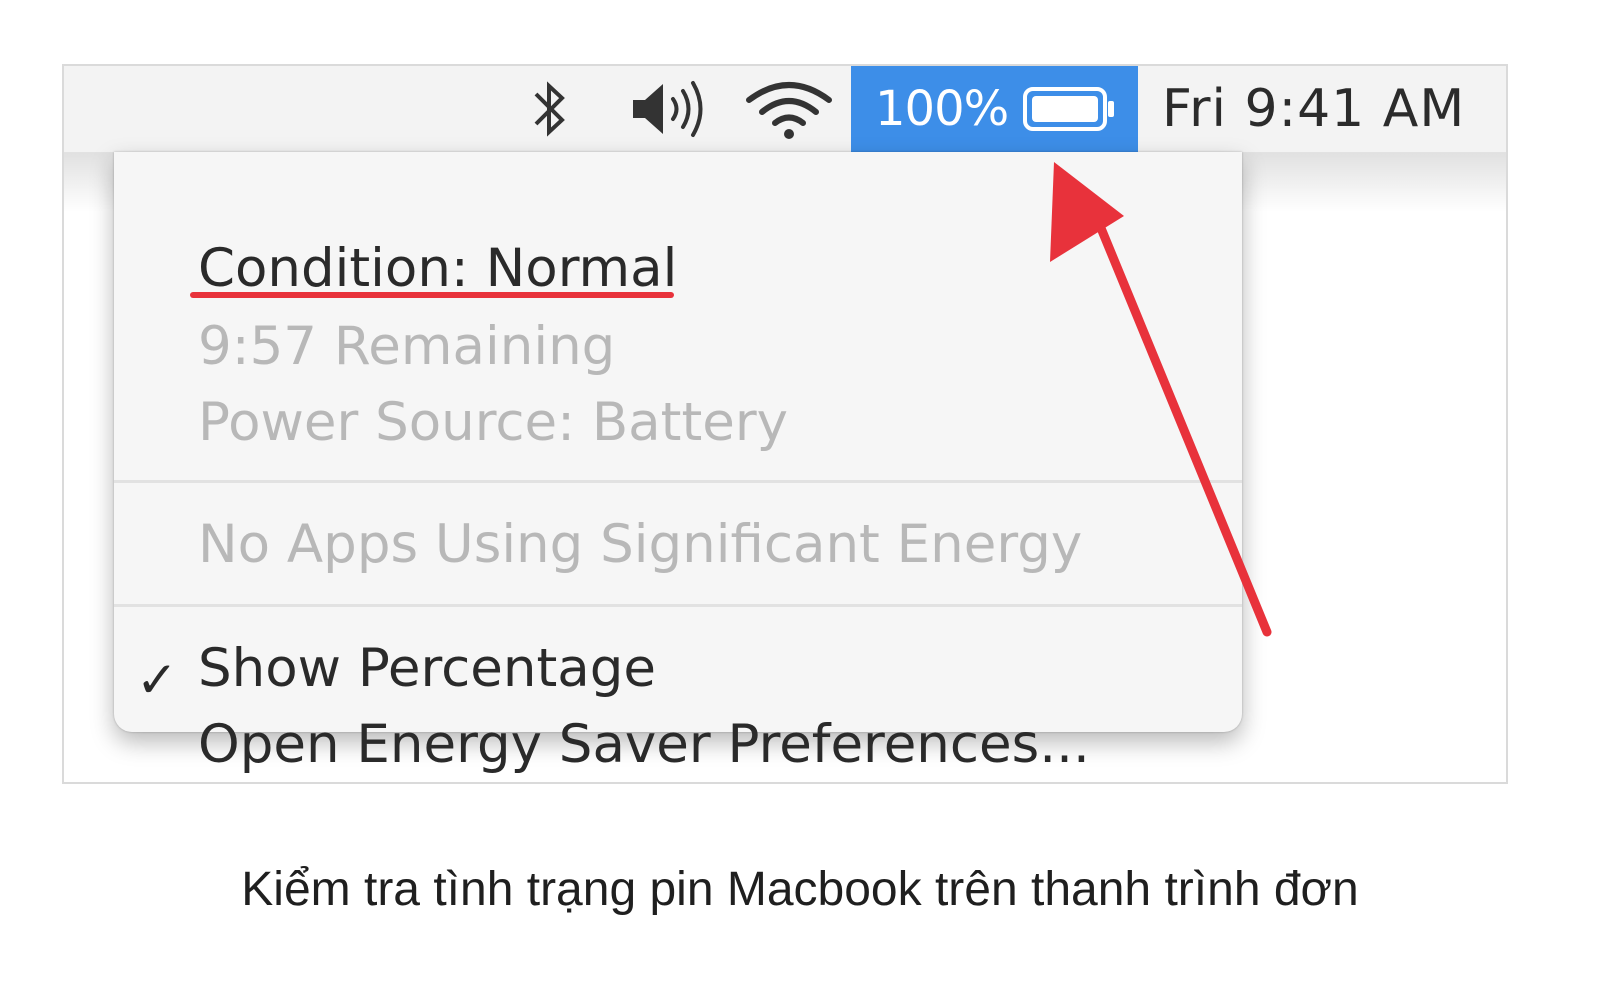 The image size is (1600, 1000). What do you see at coordinates (438, 268) in the screenshot?
I see `battery-condition: Condition: Normal` at bounding box center [438, 268].